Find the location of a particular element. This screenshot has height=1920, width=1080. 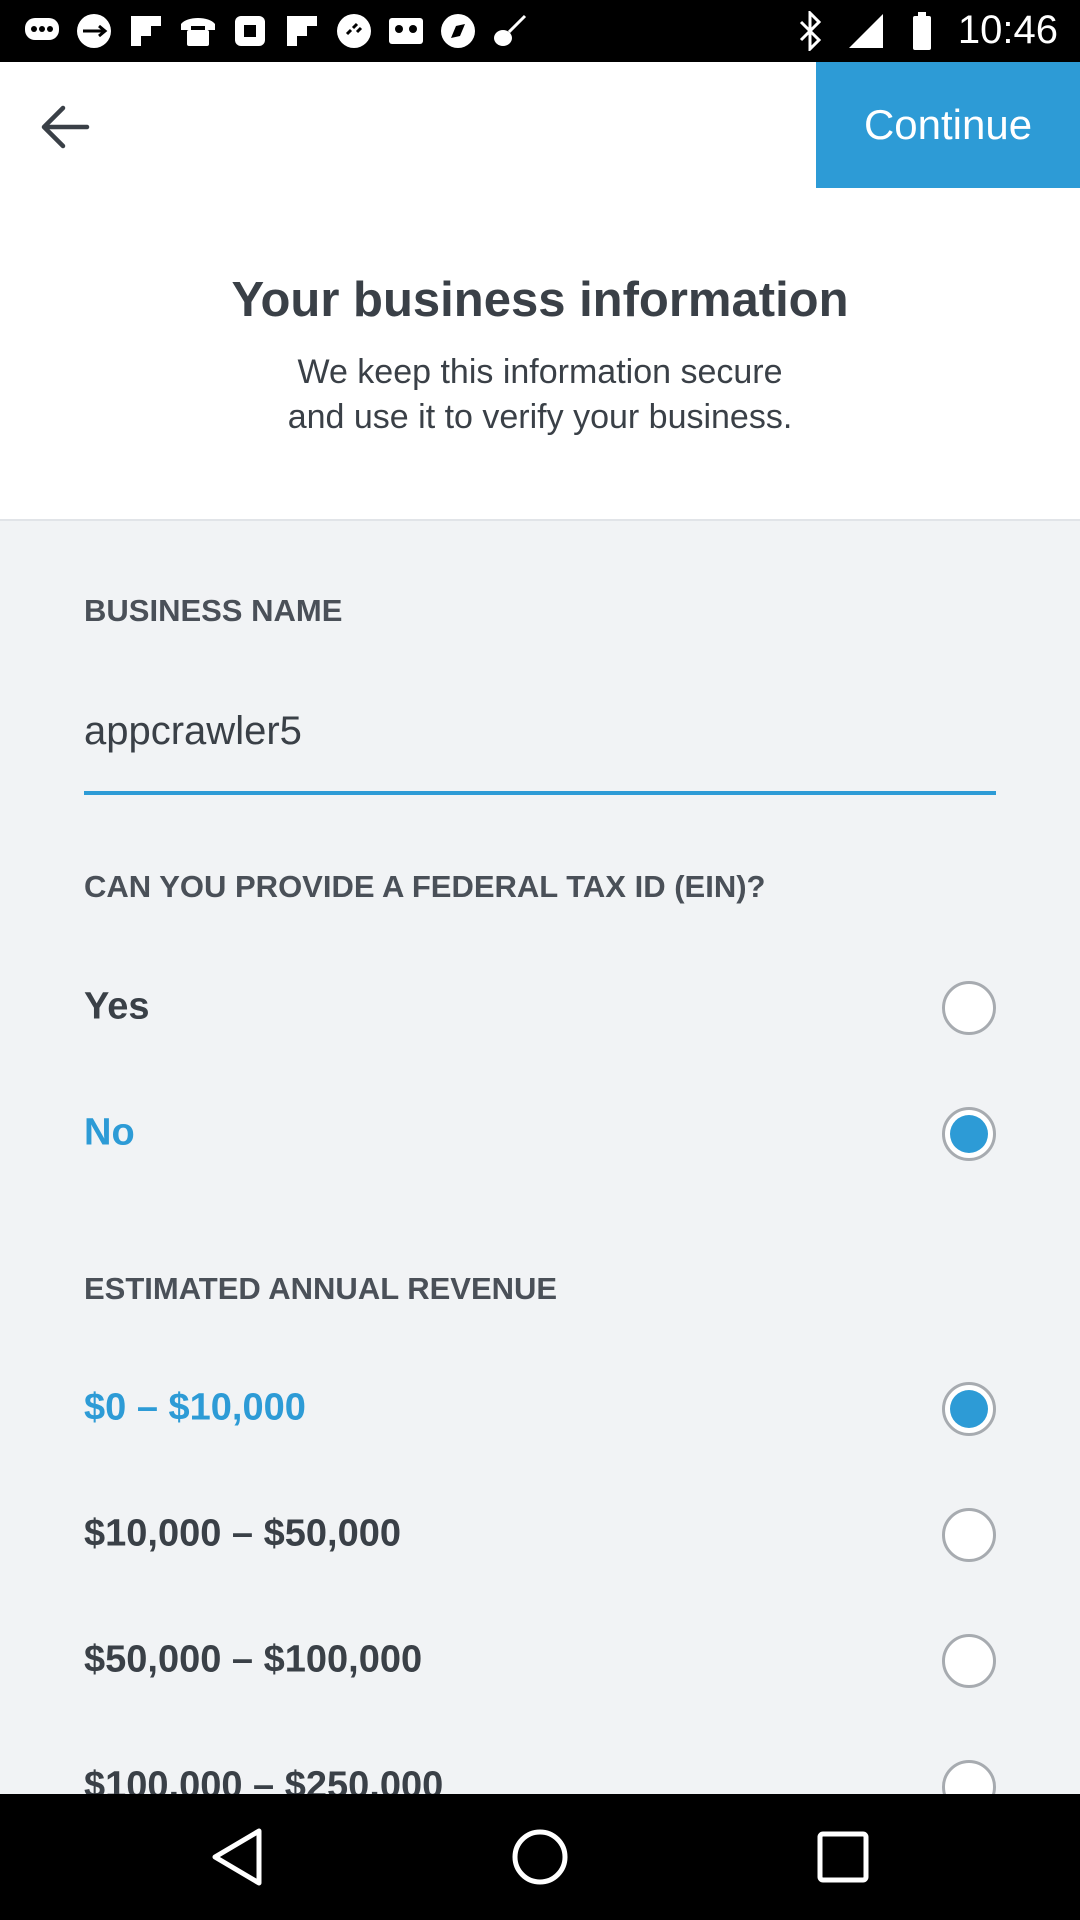

bluetooth-icon is located at coordinates (810, 30).